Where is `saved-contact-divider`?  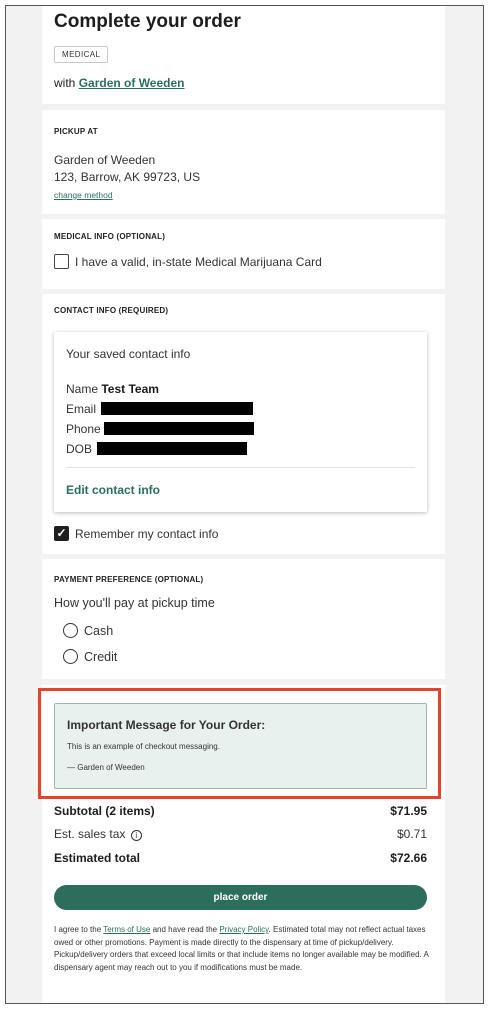
saved-contact-divider is located at coordinates (240, 467).